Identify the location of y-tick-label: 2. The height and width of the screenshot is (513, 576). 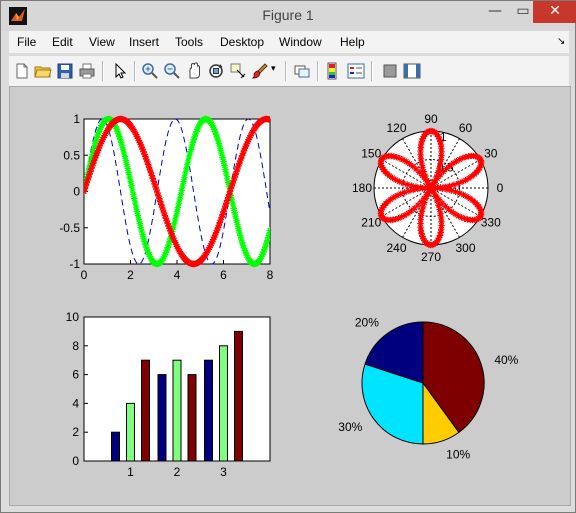
(75, 432).